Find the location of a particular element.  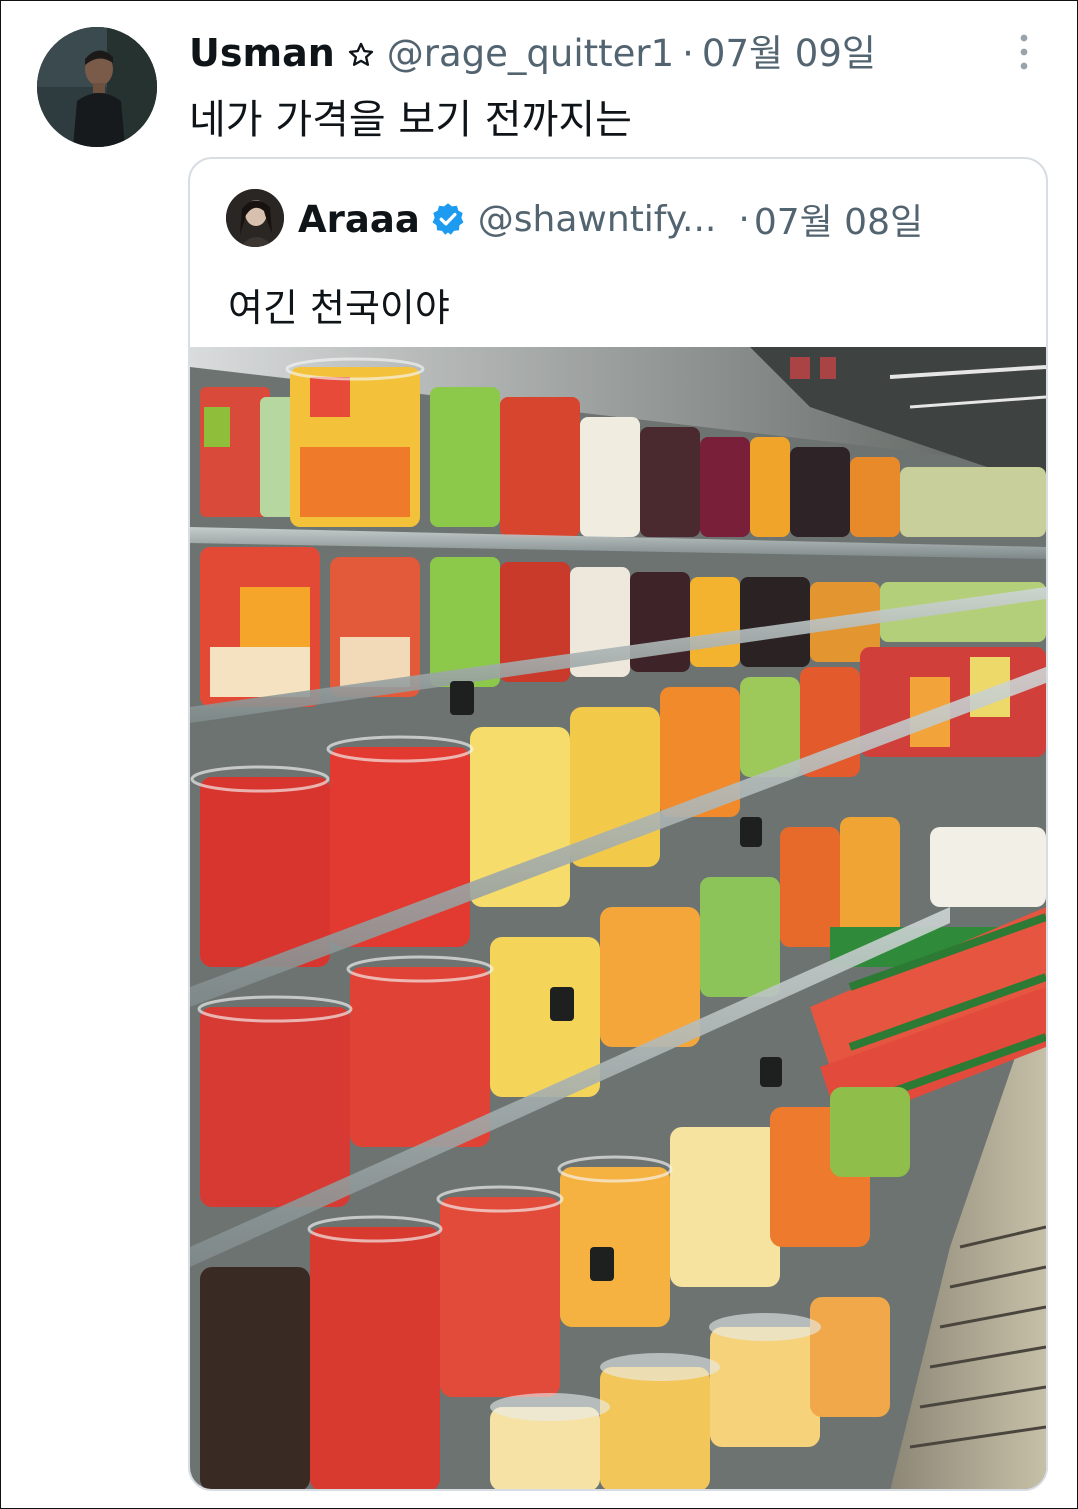

quoted-tweet-header: Araaa @shawntify... · 07월 08일 is located at coordinates (610, 219).